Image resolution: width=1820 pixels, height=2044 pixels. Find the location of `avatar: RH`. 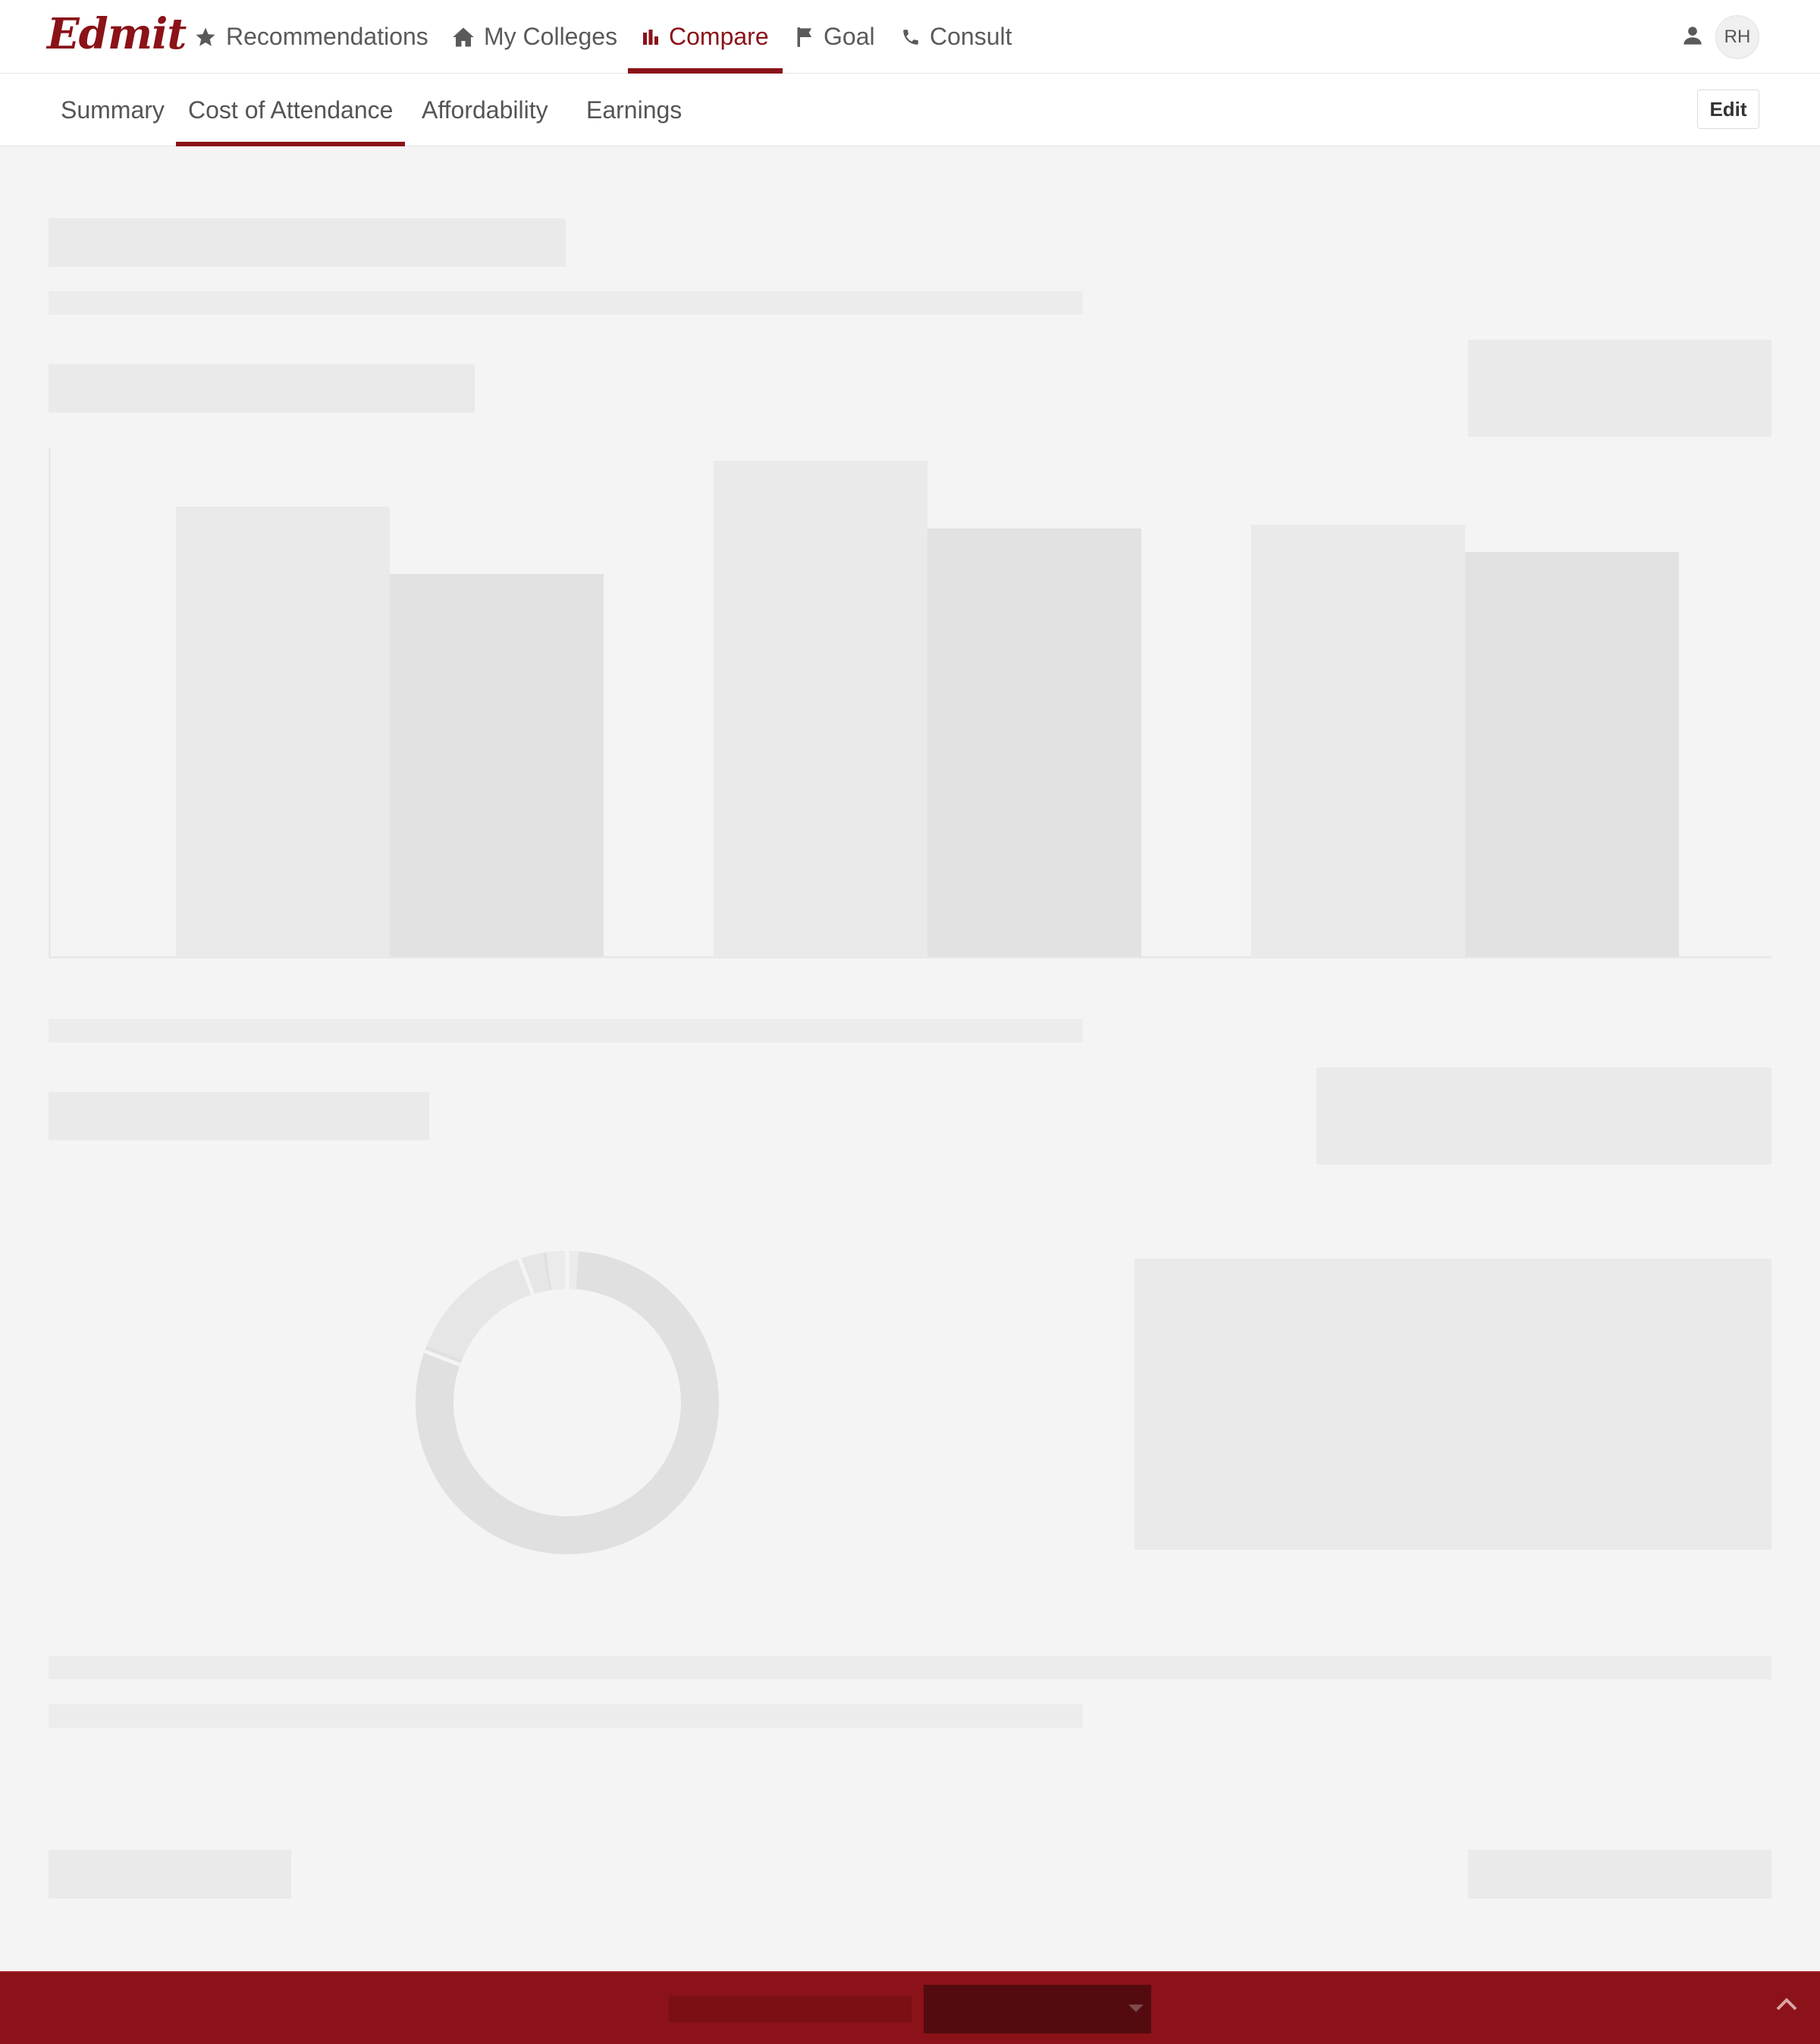

avatar: RH is located at coordinates (1737, 37).